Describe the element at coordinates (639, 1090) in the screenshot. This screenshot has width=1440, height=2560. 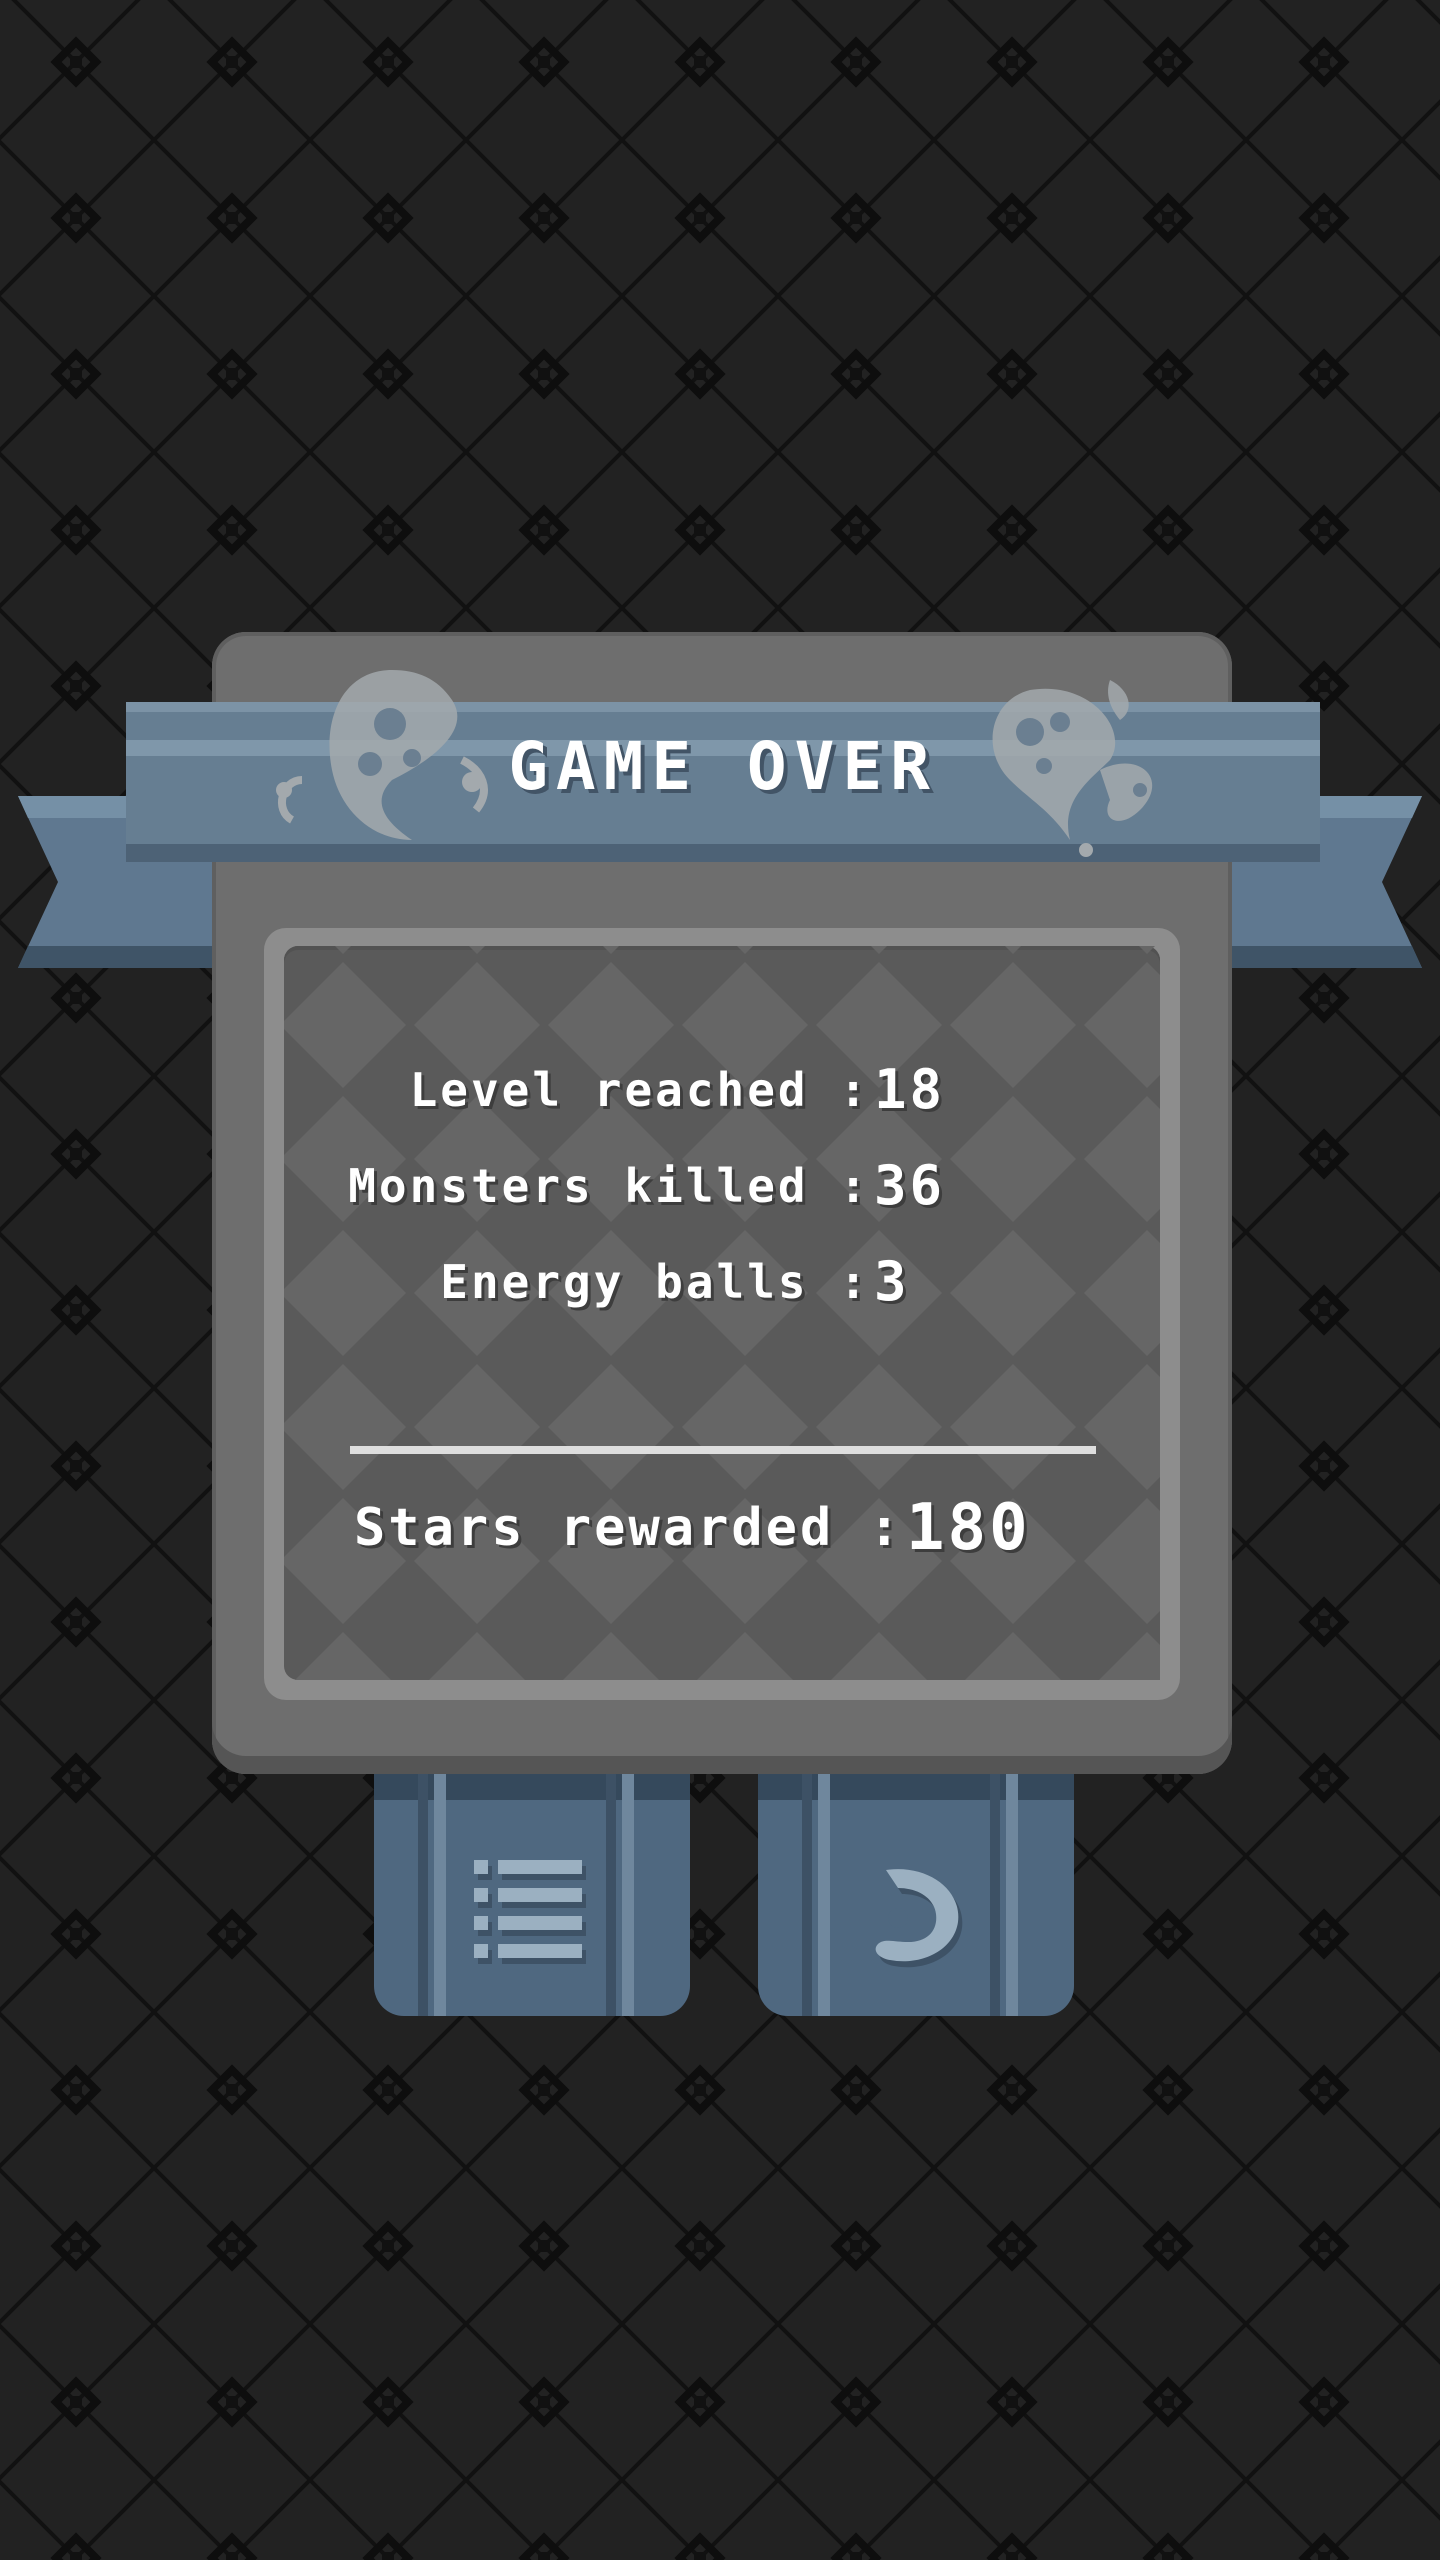
I see `stat-label-level: Level reached :` at that location.